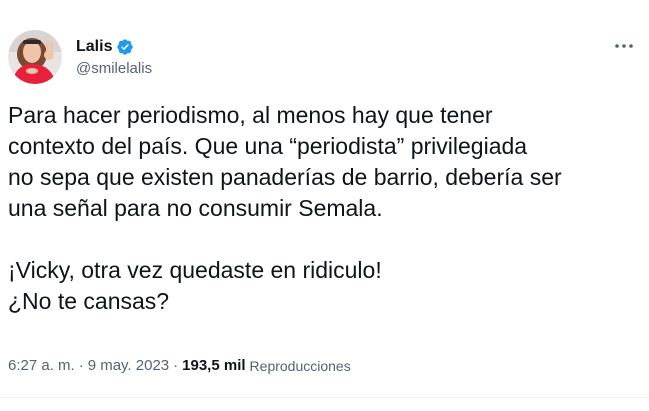 The image size is (649, 411). What do you see at coordinates (114, 69) in the screenshot?
I see `author-handle: @smilelalis` at bounding box center [114, 69].